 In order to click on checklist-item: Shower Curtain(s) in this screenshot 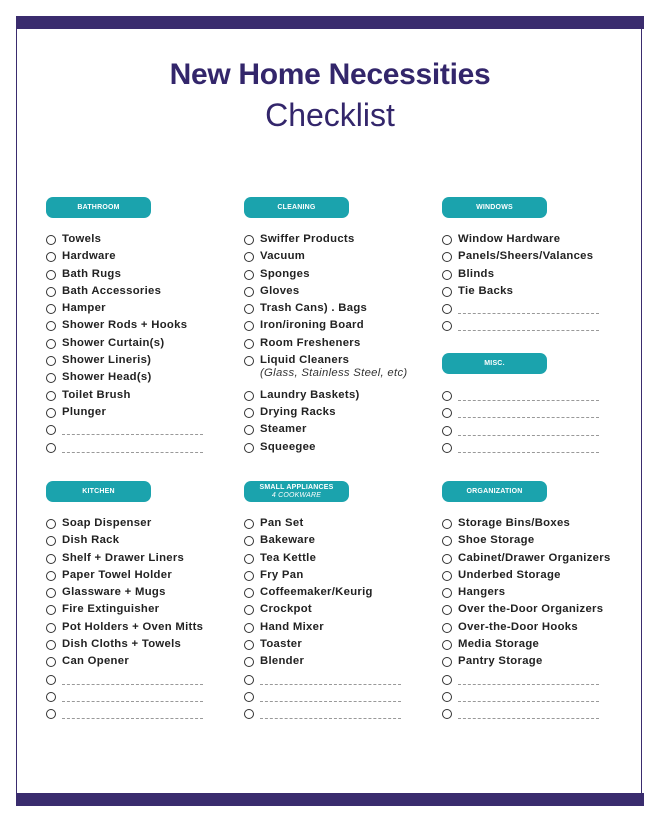, I will do `click(143, 345)`.